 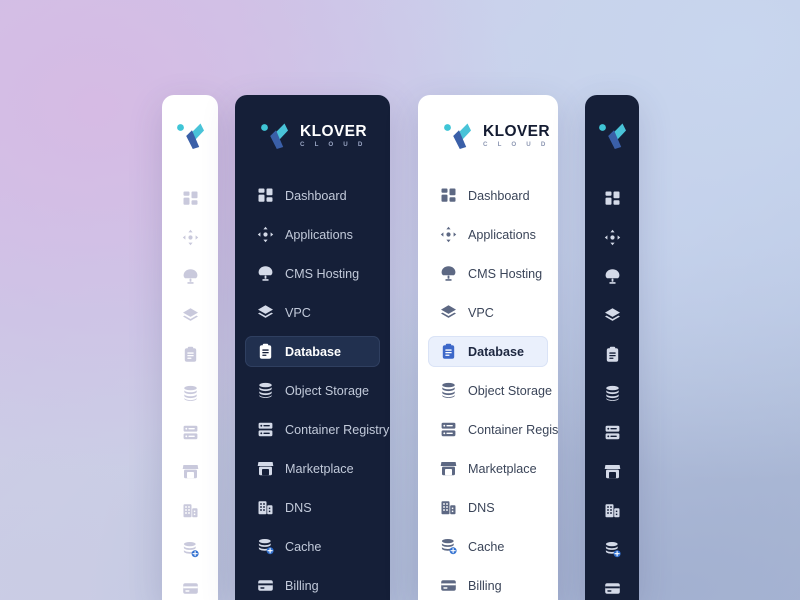 I want to click on grid-dashboard-icon, so click(x=265, y=195).